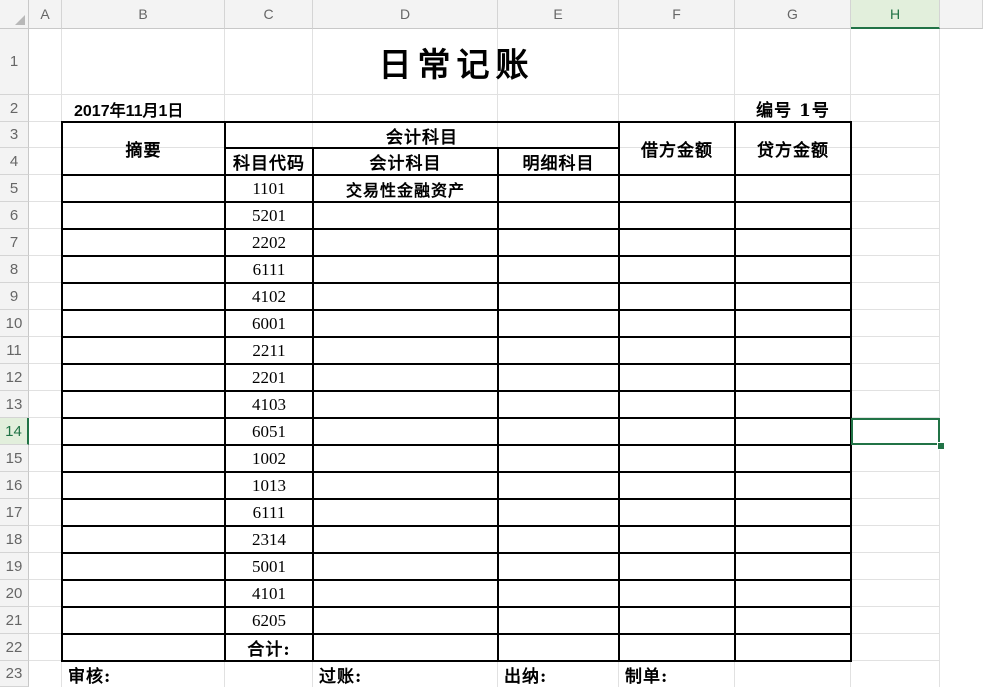 The image size is (983, 687). I want to click on account-code-cell: 4102, so click(269, 296).